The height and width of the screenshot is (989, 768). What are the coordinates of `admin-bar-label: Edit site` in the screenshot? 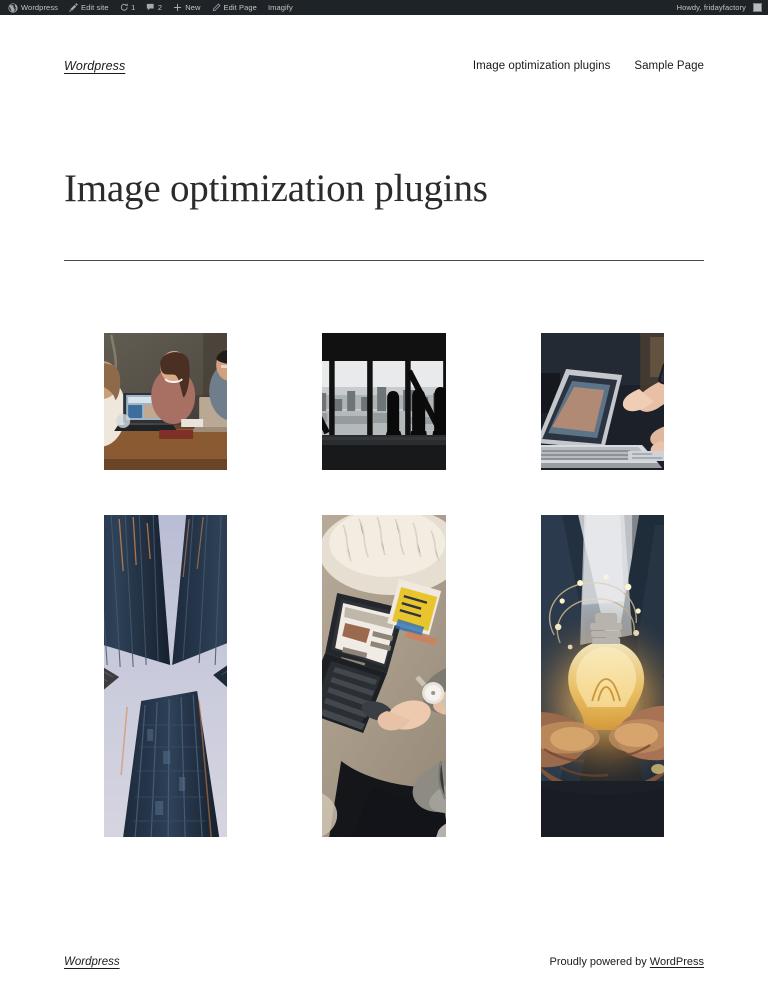 It's located at (95, 7).